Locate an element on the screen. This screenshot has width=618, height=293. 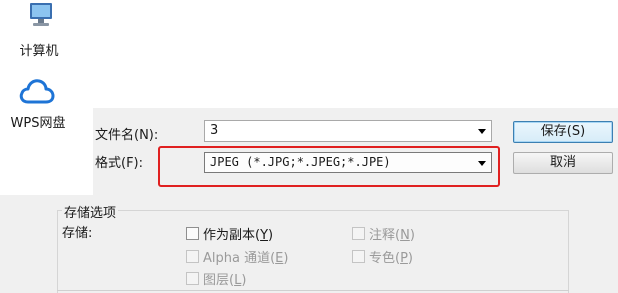
checkbox-label: 图层(L) is located at coordinates (225, 280).